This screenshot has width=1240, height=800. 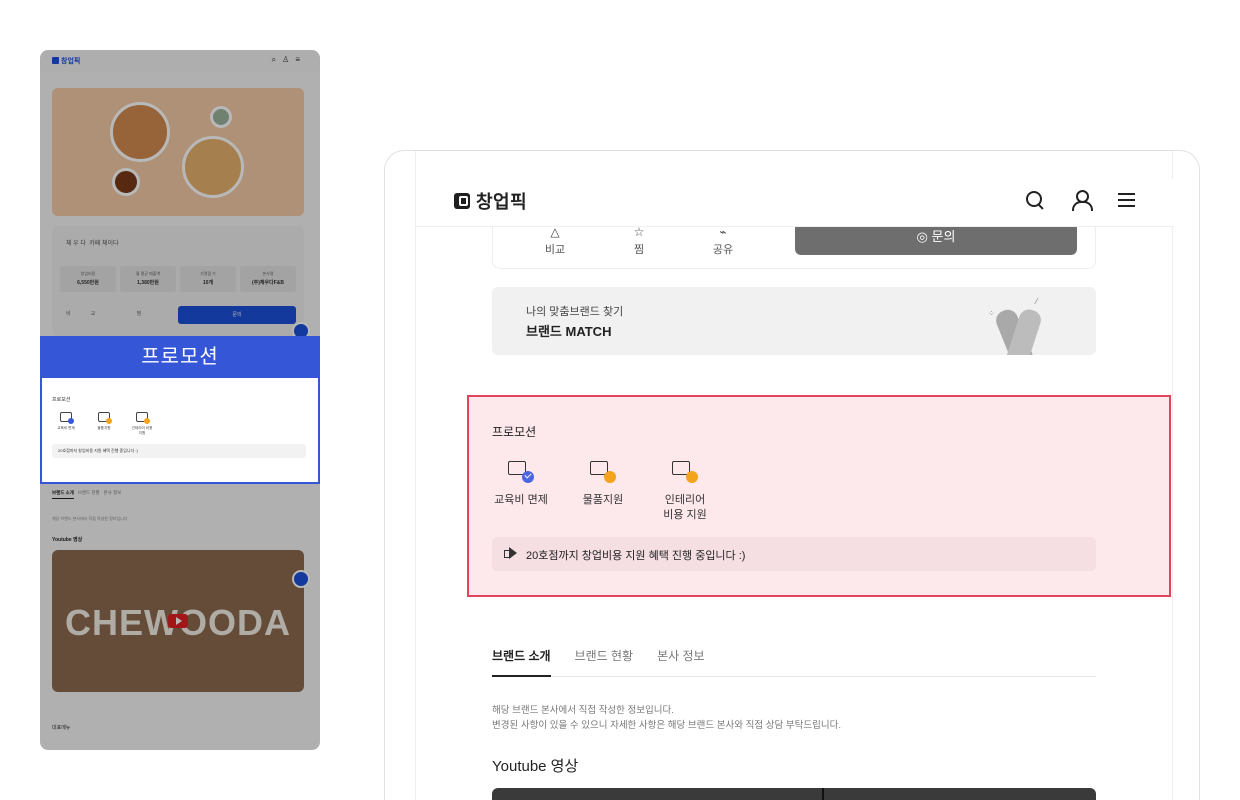 I want to click on thumb-stat: 월 평균 매출액 1,380만원, so click(x=148, y=279).